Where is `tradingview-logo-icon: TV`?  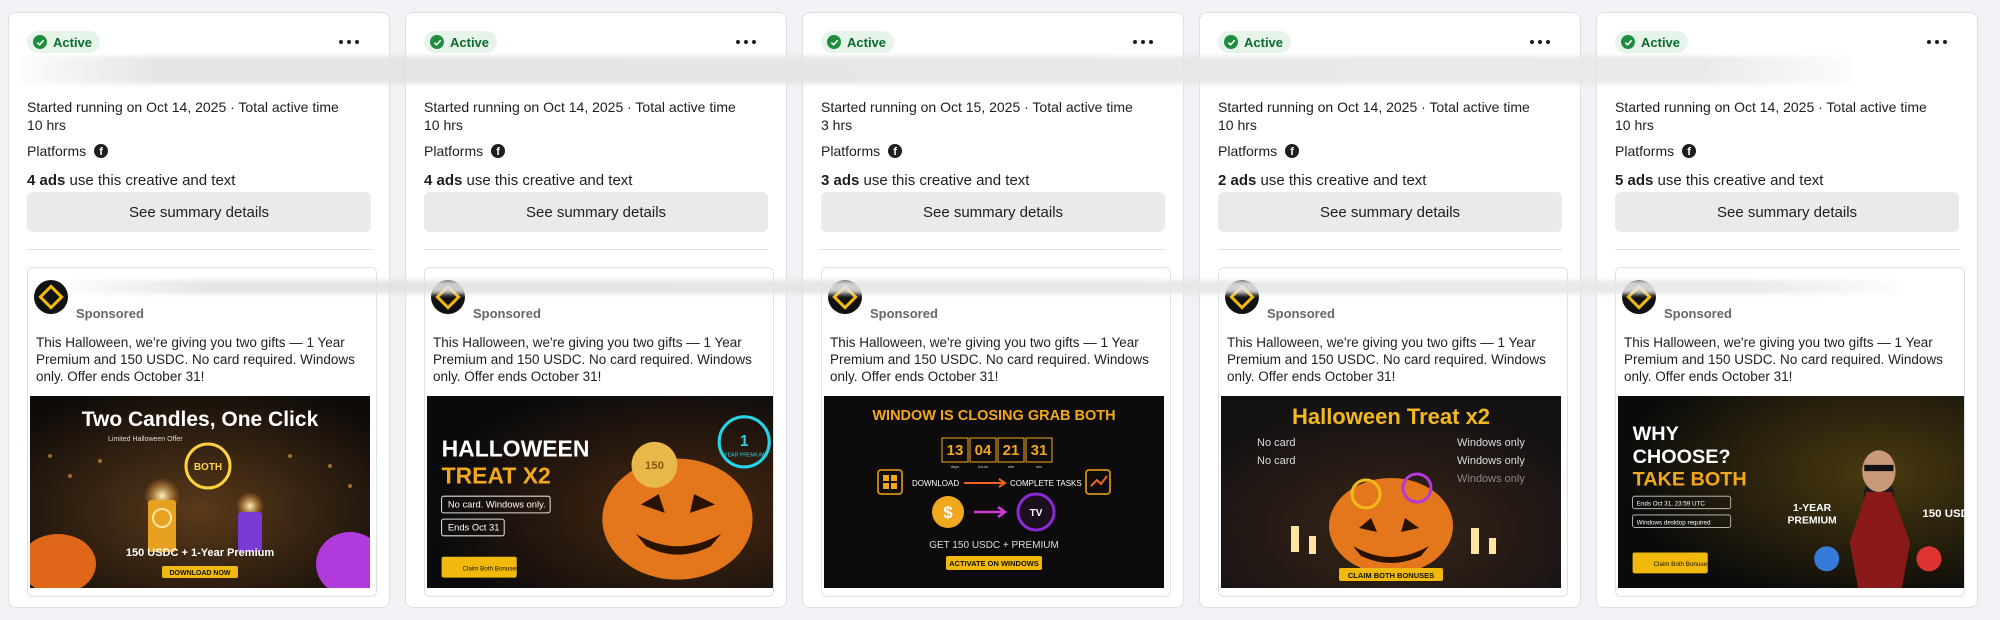
tradingview-logo-icon: TV is located at coordinates (1036, 513).